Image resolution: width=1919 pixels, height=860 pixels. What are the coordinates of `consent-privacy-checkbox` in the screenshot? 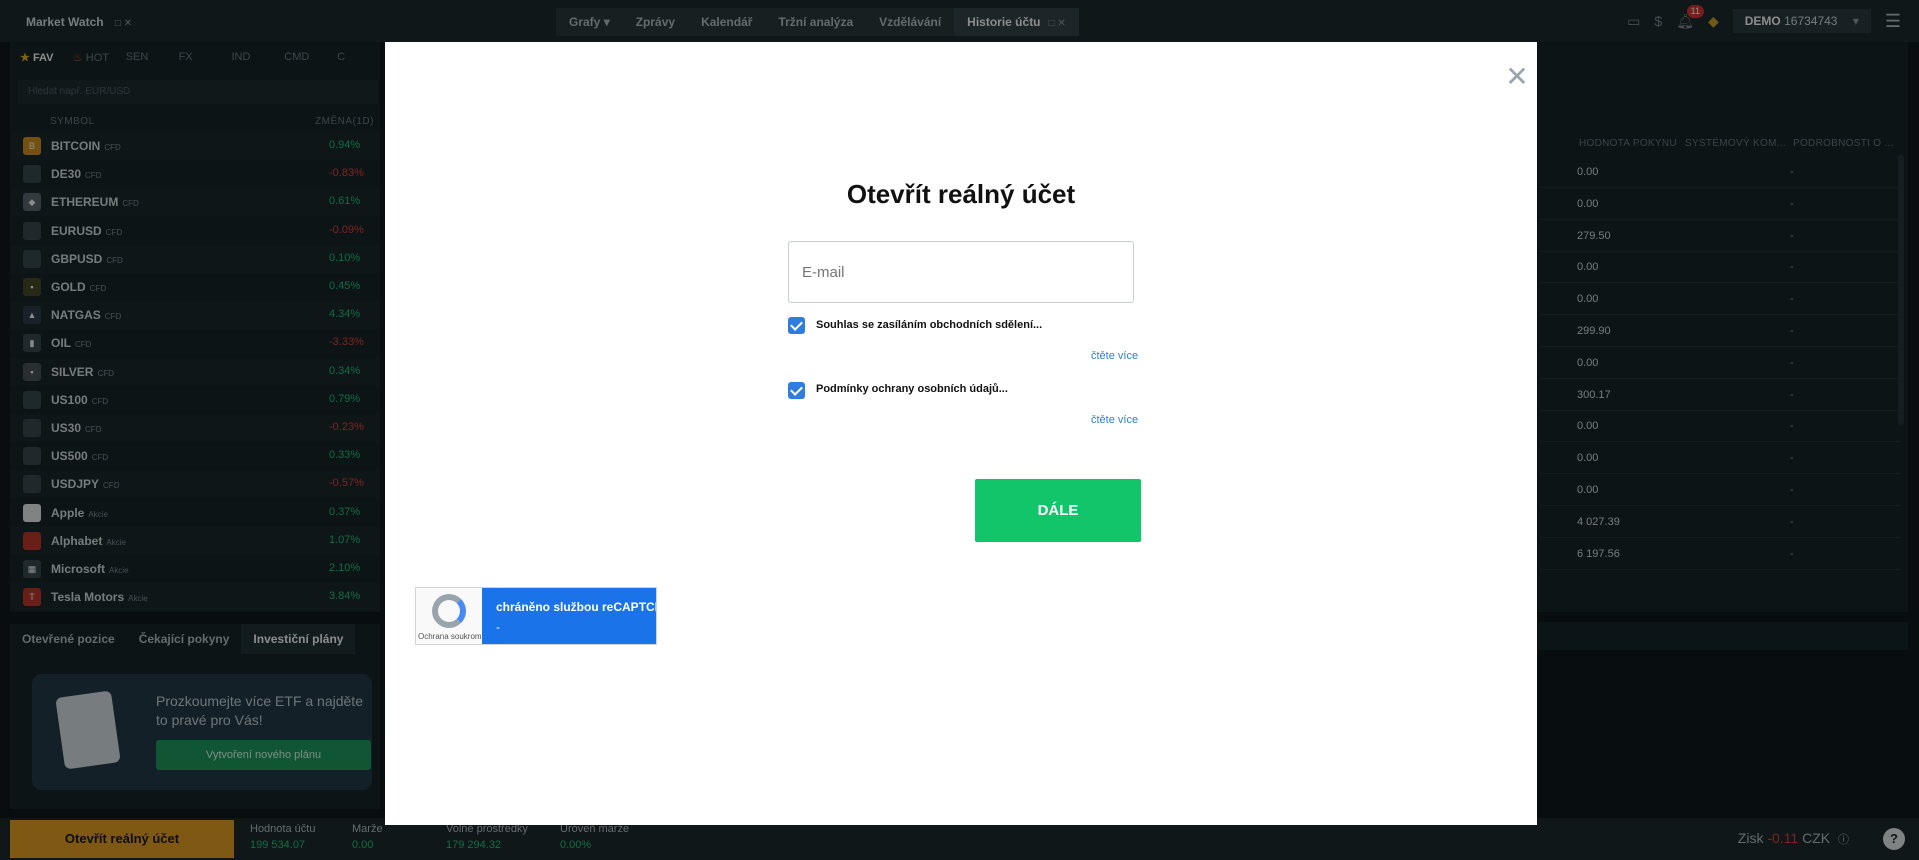 It's located at (796, 390).